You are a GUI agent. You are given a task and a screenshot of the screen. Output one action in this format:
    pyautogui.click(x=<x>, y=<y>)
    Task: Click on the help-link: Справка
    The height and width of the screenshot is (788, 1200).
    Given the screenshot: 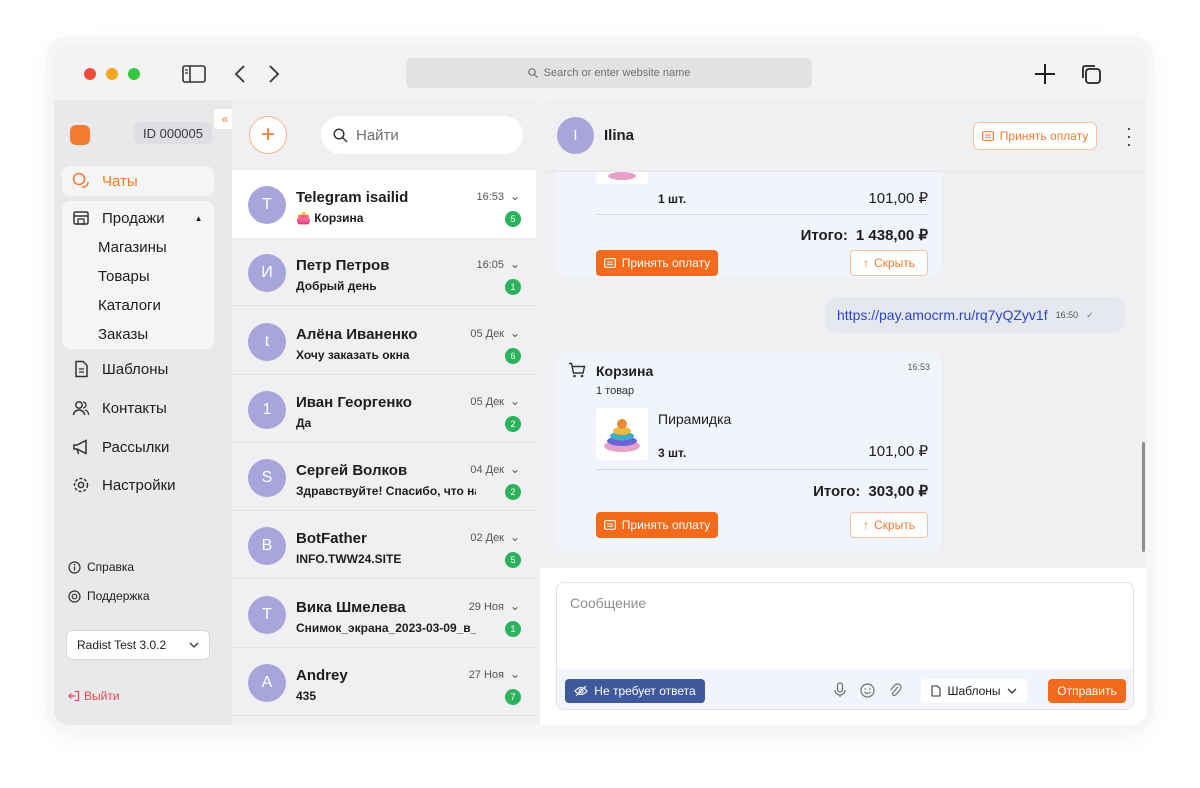 What is the action you would take?
    pyautogui.click(x=101, y=567)
    